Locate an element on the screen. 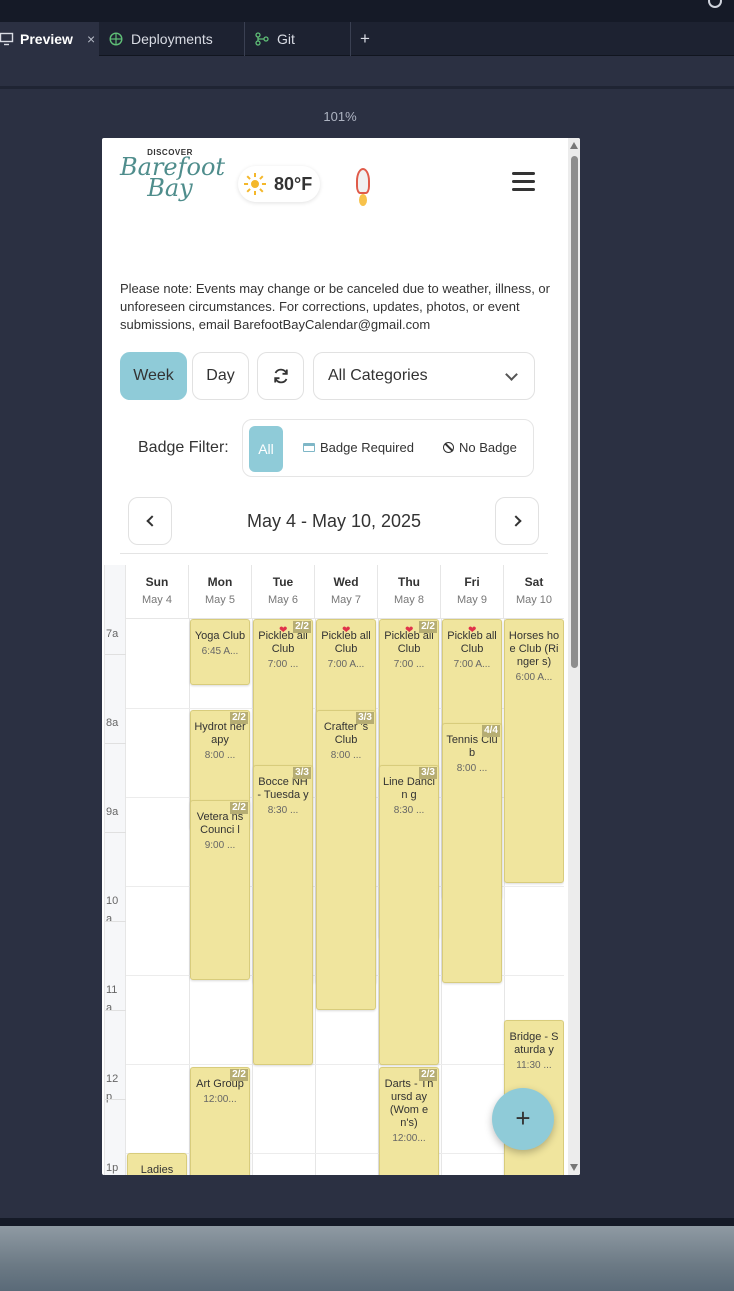  day-name: Wed is located at coordinates (346, 582).